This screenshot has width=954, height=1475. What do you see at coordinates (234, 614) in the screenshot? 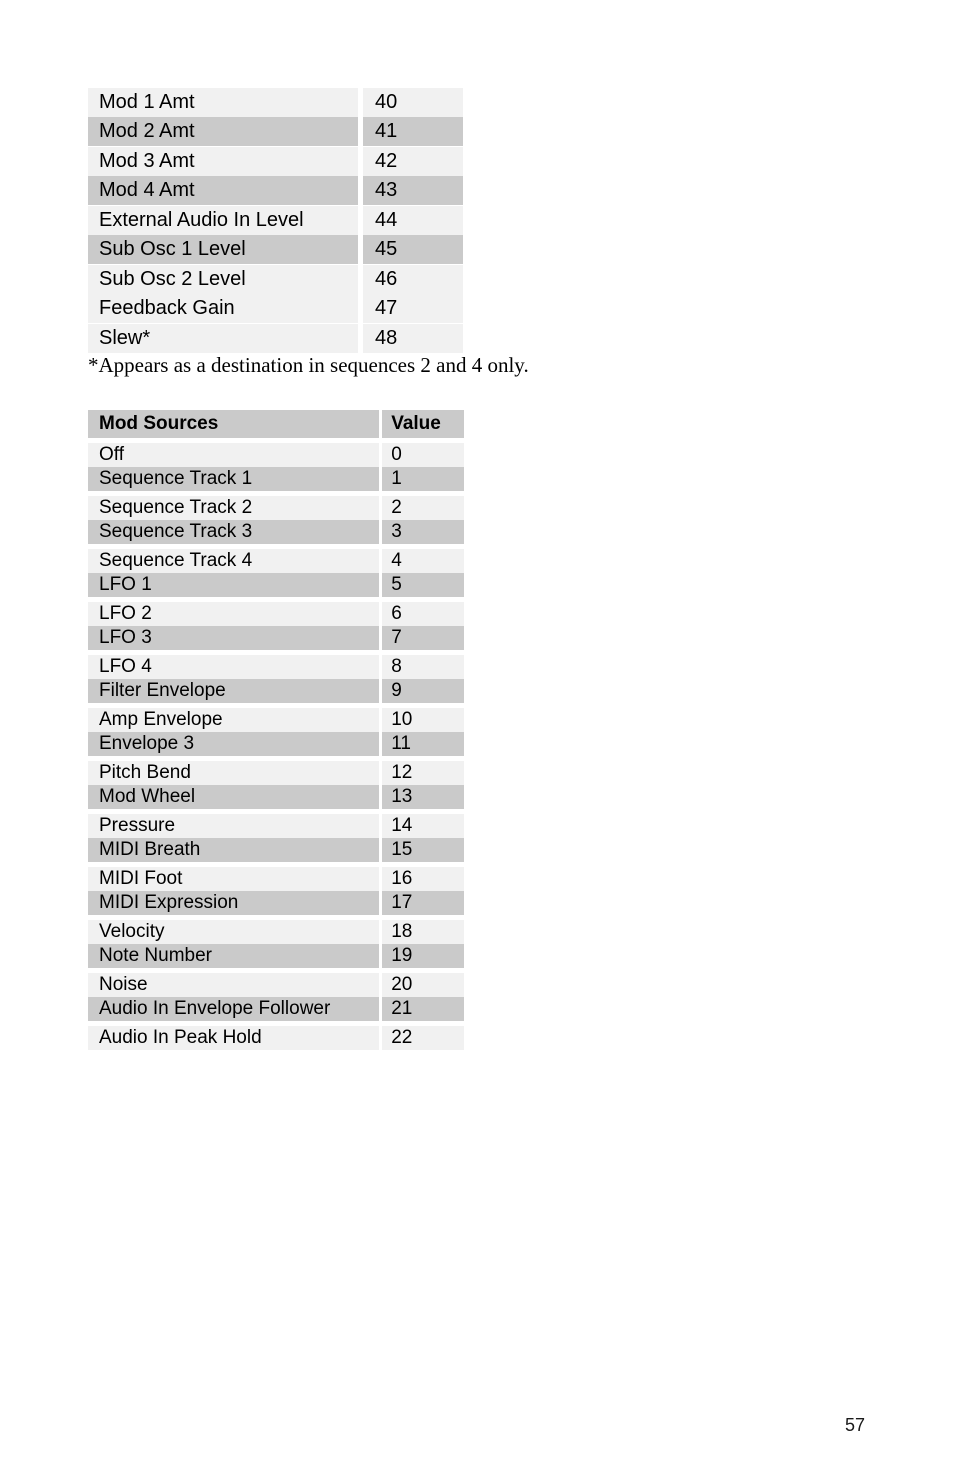
I see `row-label: LFO 2` at bounding box center [234, 614].